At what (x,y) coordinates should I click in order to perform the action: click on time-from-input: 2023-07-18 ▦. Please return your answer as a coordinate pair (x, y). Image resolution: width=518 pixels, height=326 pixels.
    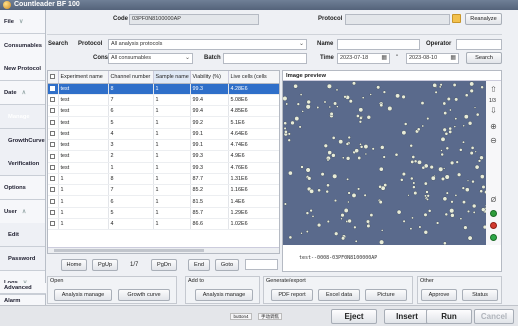
    Looking at the image, I should click on (363, 58).